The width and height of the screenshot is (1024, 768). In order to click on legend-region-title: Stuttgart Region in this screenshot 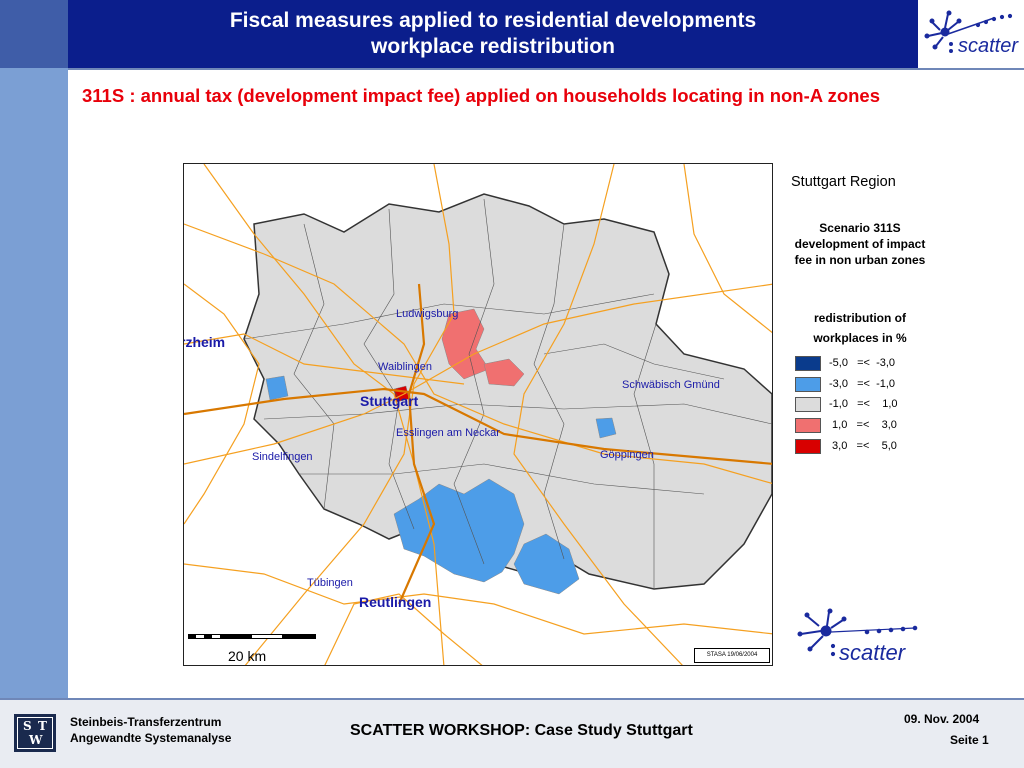, I will do `click(843, 182)`.